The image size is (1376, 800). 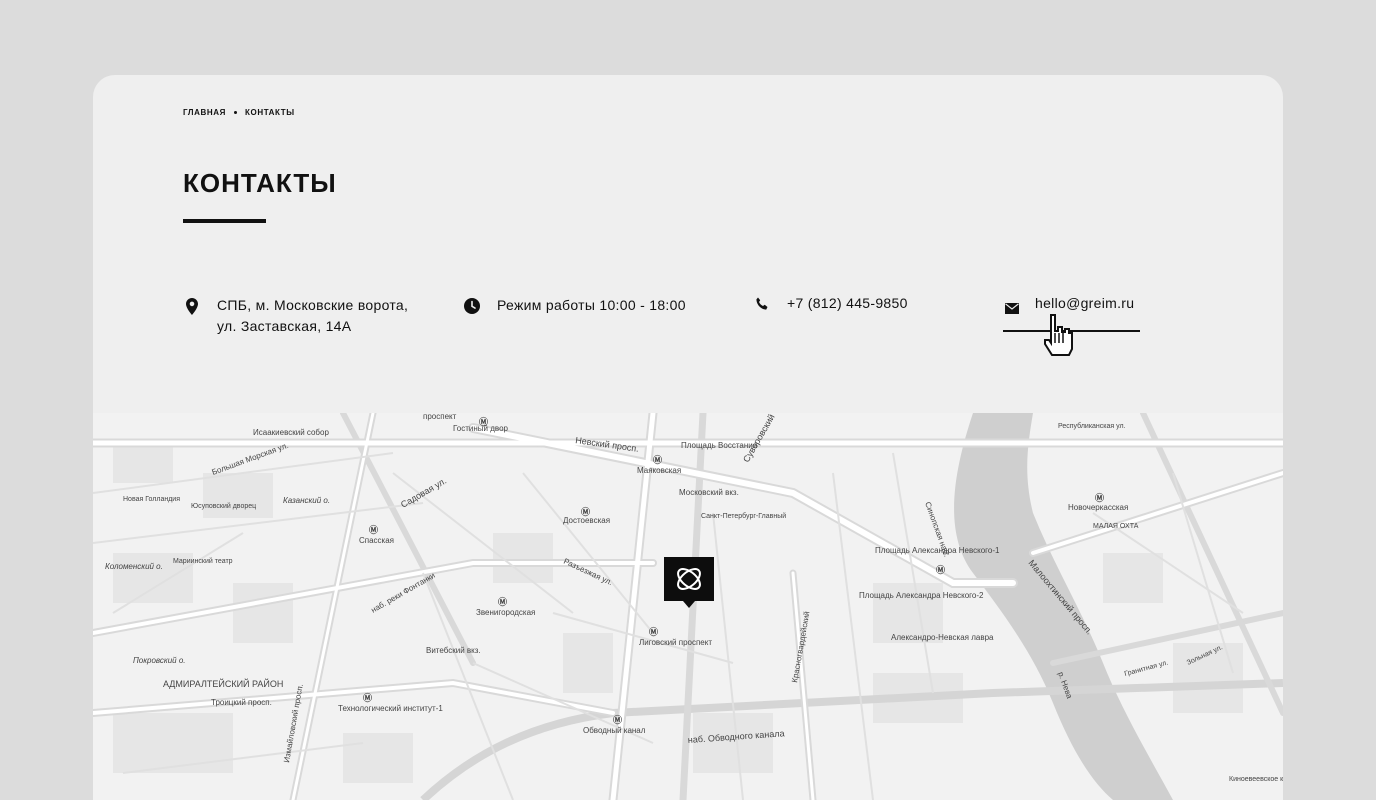 I want to click on map-label: Исаакиевский собор, so click(x=291, y=432).